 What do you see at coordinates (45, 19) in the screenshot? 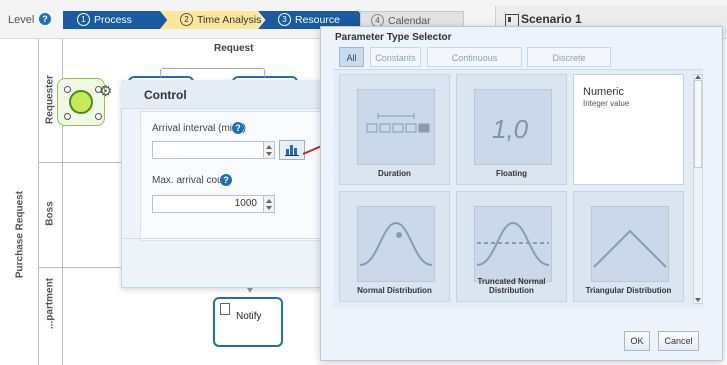
I see `level-help-icon: ?` at bounding box center [45, 19].